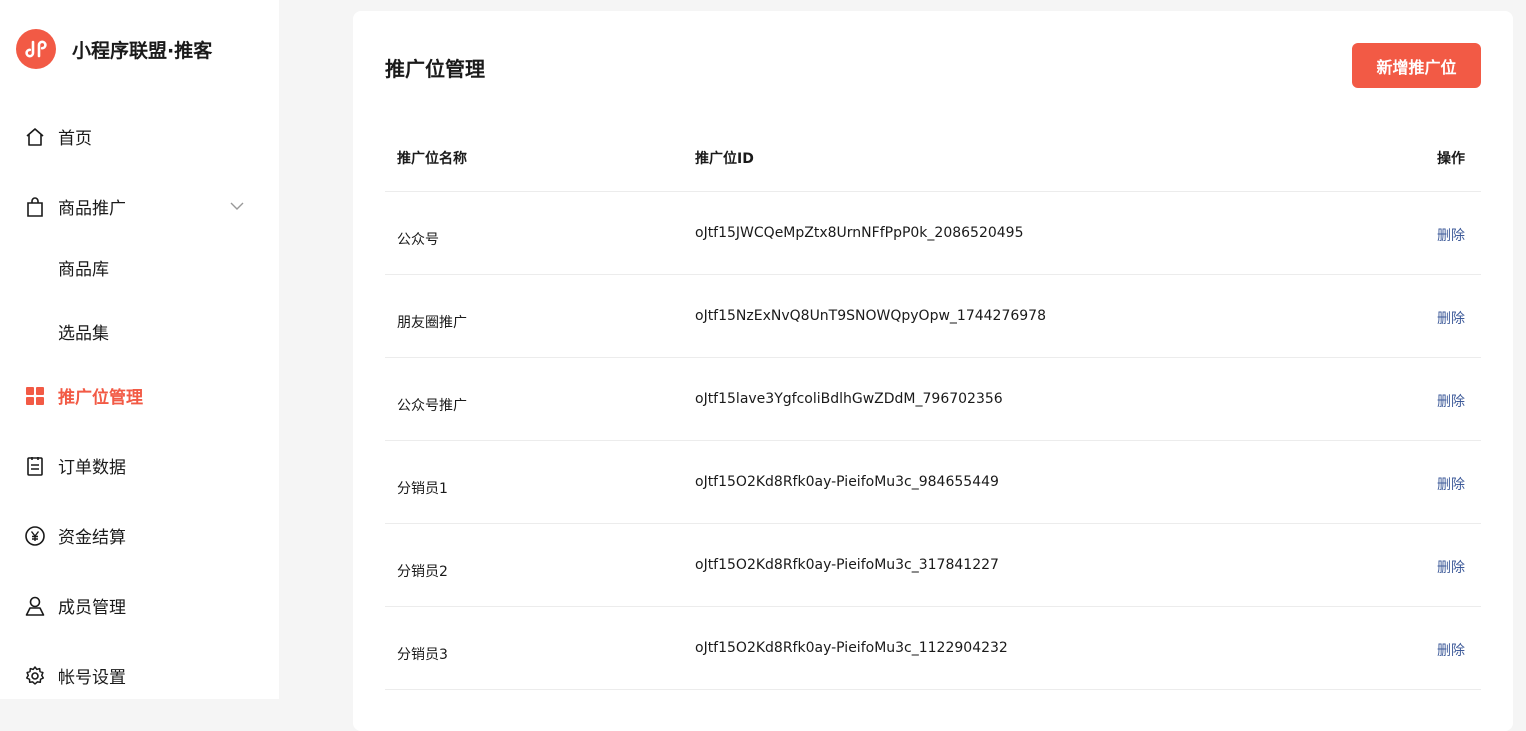  I want to click on yuan-icon, so click(35, 536).